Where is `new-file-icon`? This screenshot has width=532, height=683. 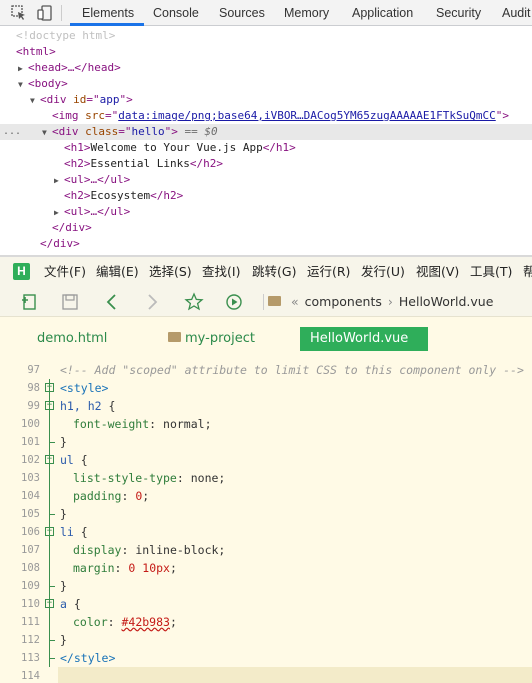 new-file-icon is located at coordinates (30, 302).